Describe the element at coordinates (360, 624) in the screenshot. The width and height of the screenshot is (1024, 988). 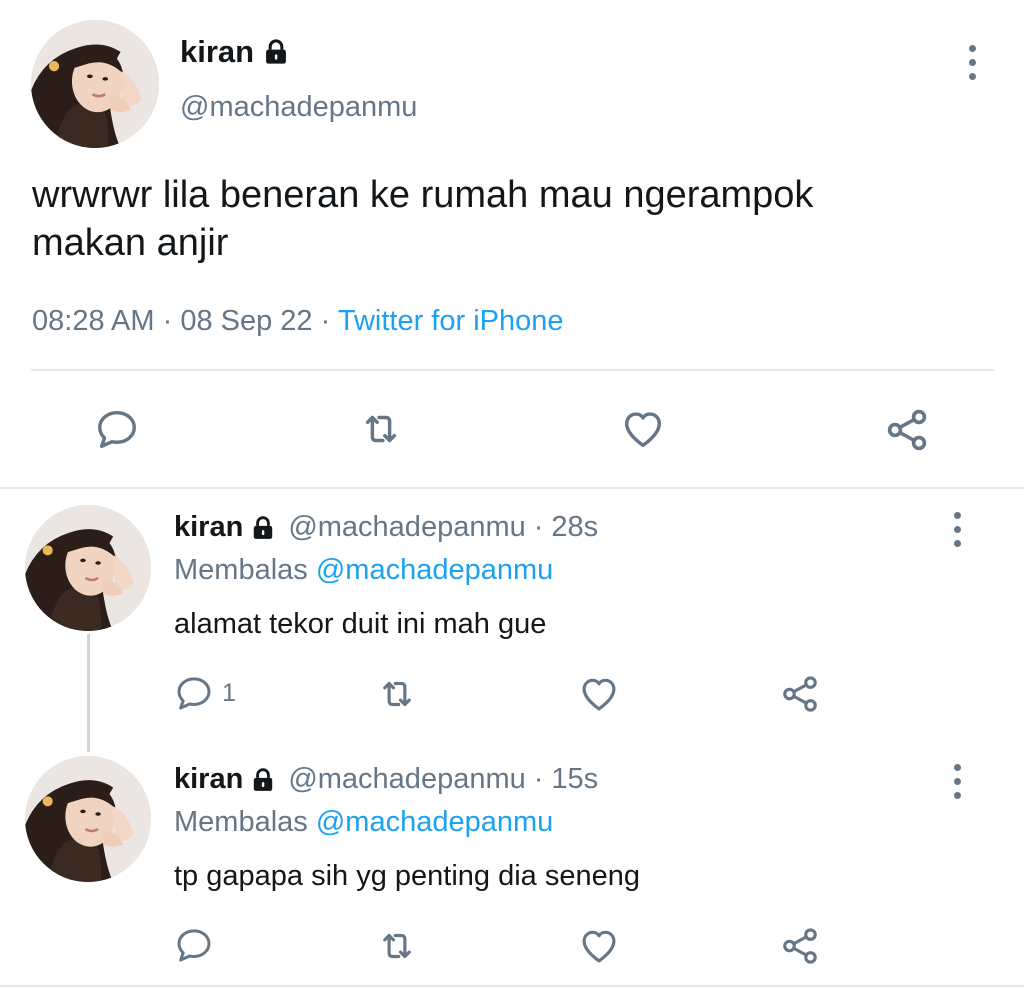
I see `reply-text: alamat tekor duit ini mah gue` at that location.